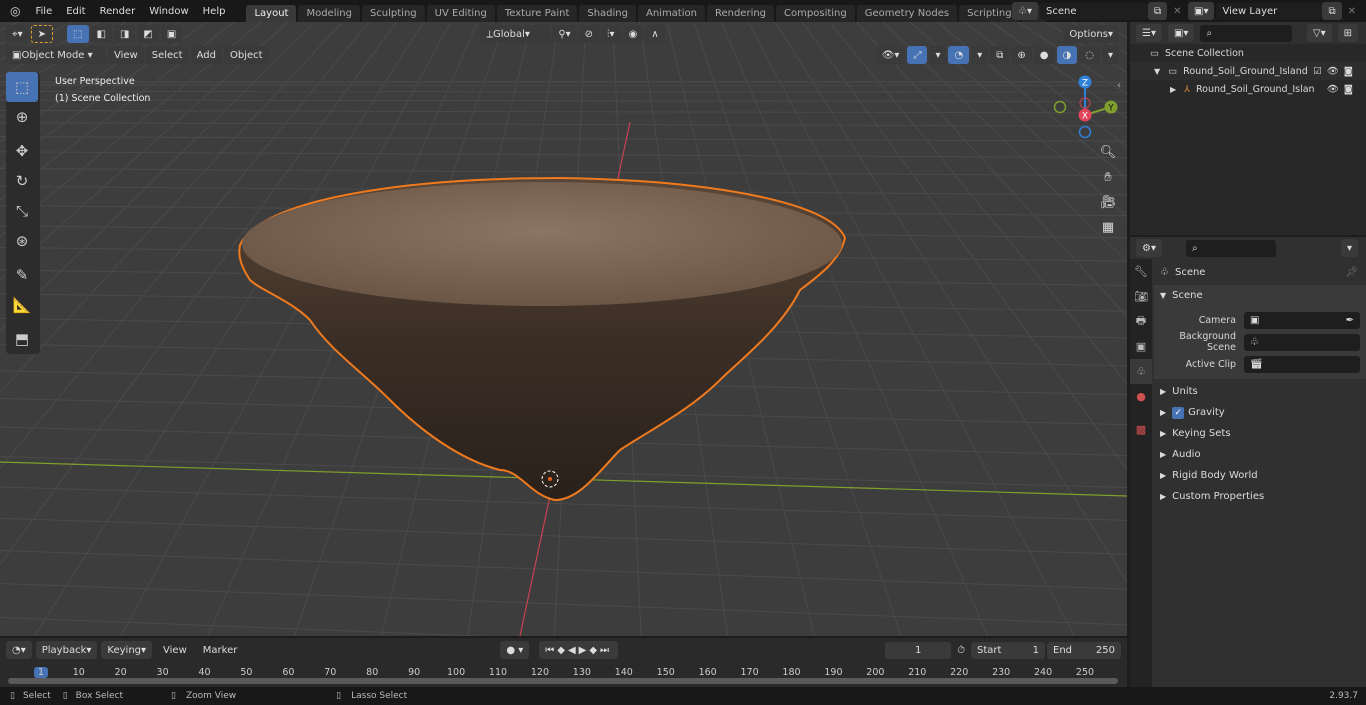 The image size is (1366, 705). Describe the element at coordinates (515, 34) in the screenshot. I see `orientation-dropdown: ⟂ Global ▾` at that location.